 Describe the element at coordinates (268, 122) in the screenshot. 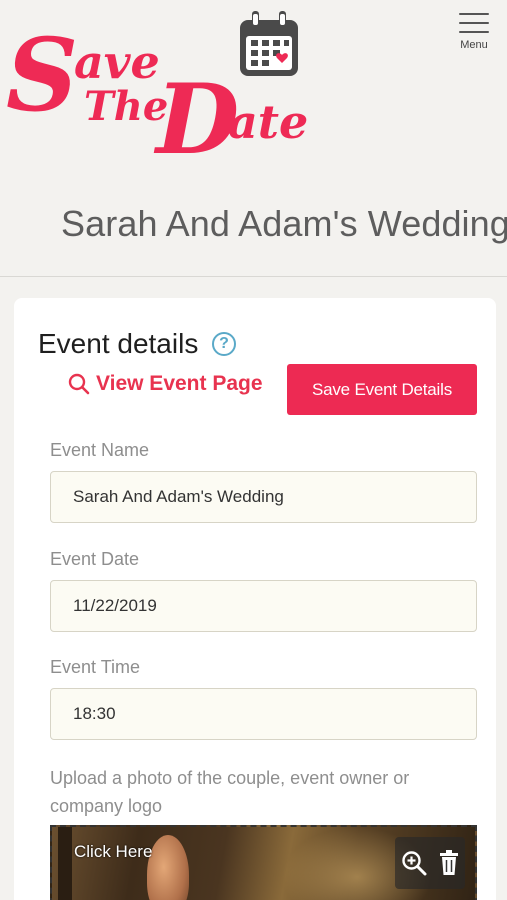

I see `svg-text: ate` at that location.